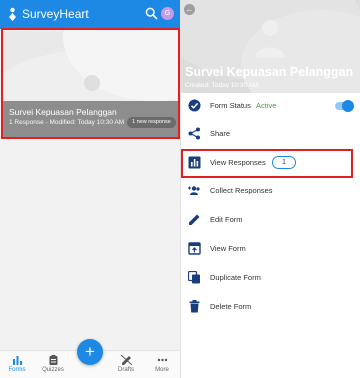 The width and height of the screenshot is (360, 378). Describe the element at coordinates (162, 360) in the screenshot. I see `more-icon` at that location.